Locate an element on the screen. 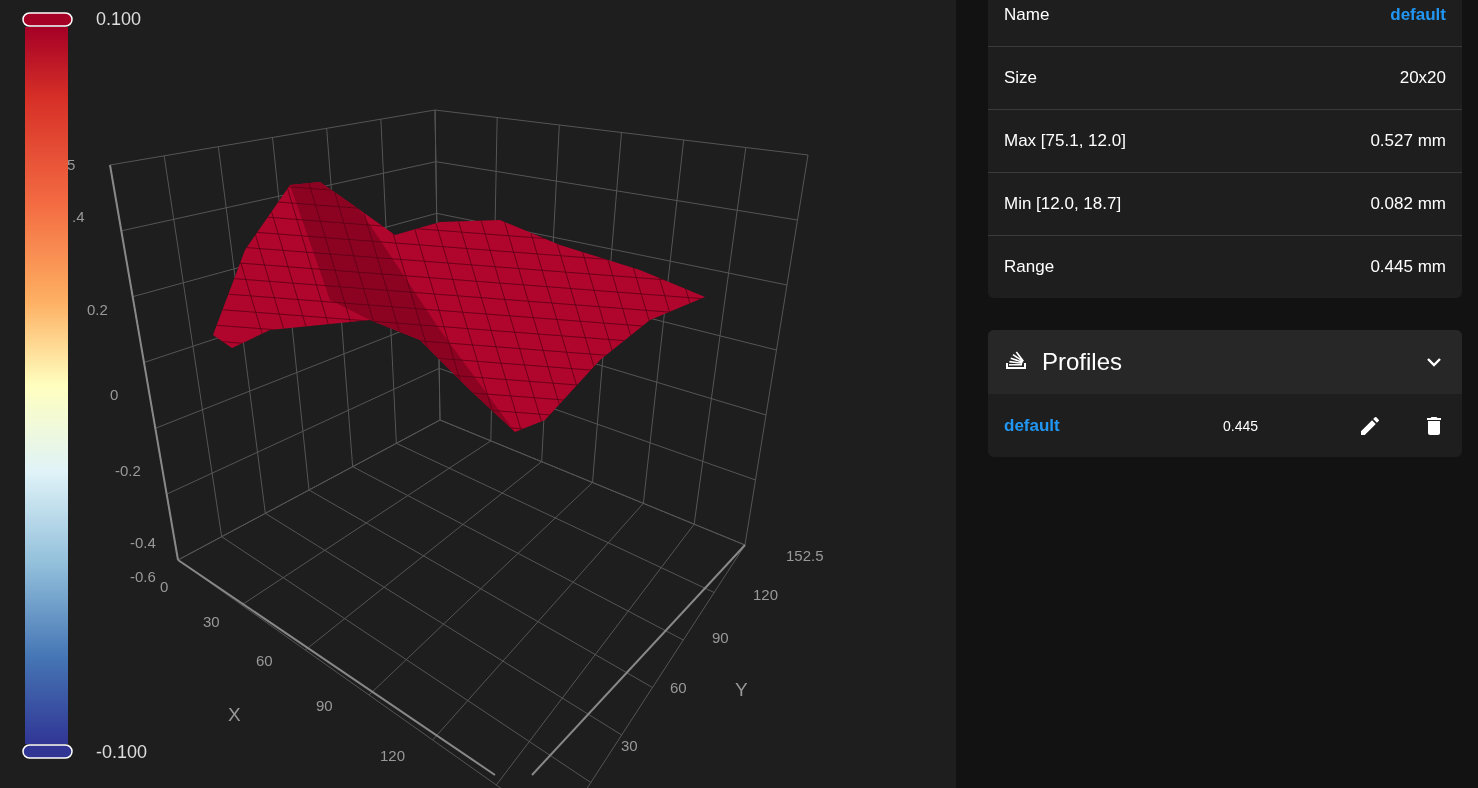  axis-tick-label: 5 is located at coordinates (71, 164).